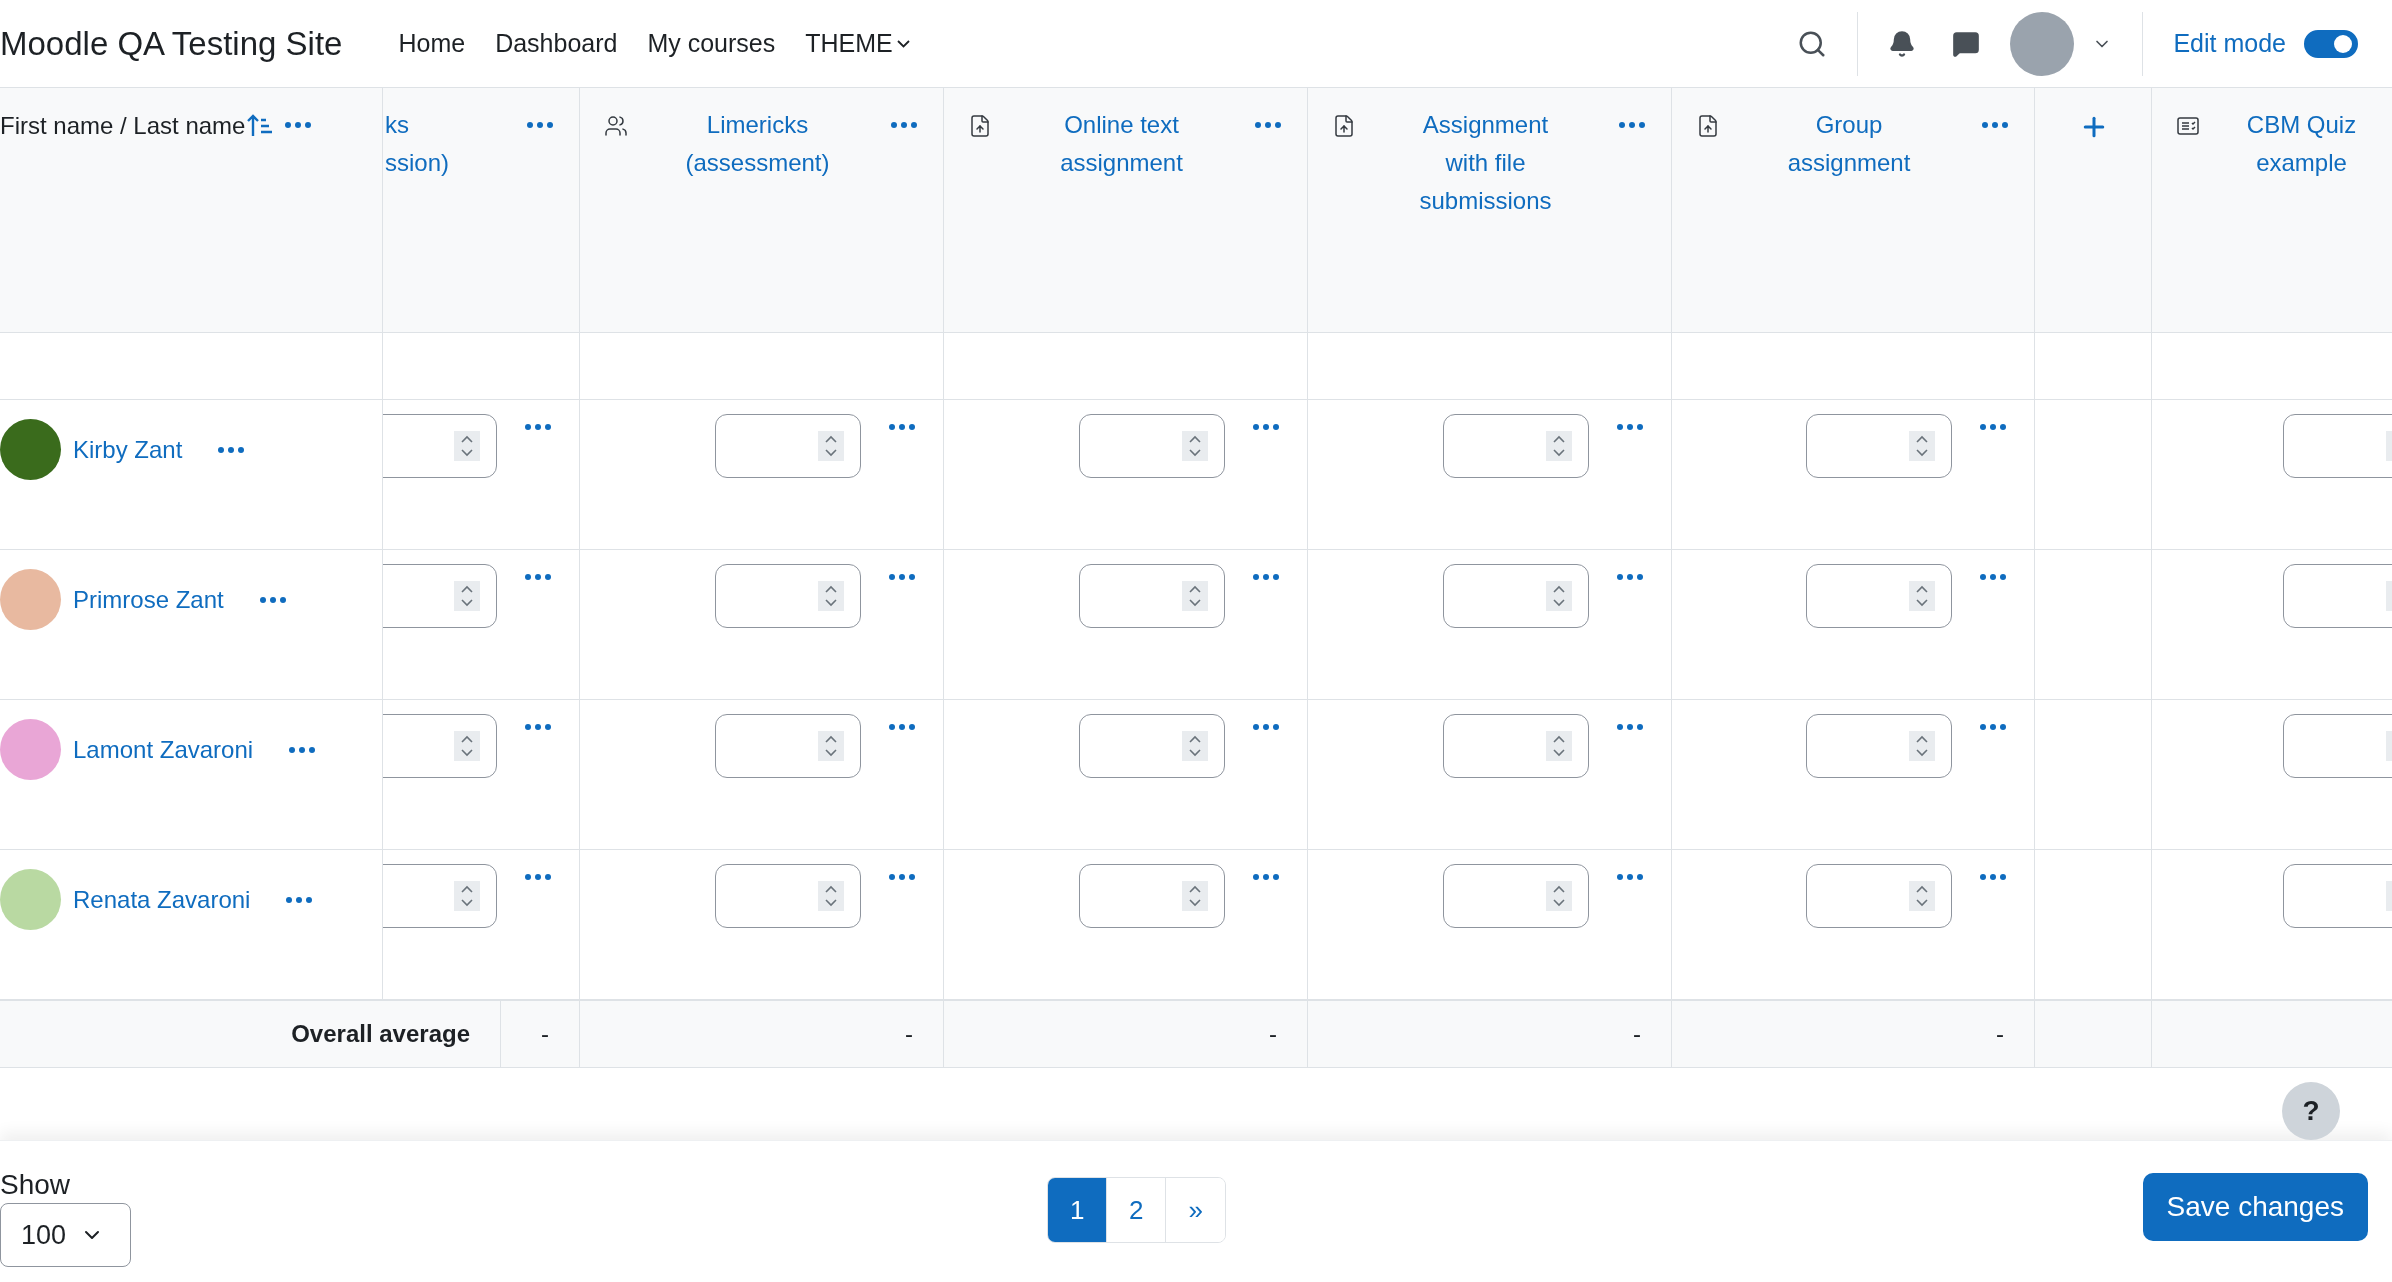 This screenshot has height=1282, width=2392. I want to click on page-link: 1, so click(1078, 1210).